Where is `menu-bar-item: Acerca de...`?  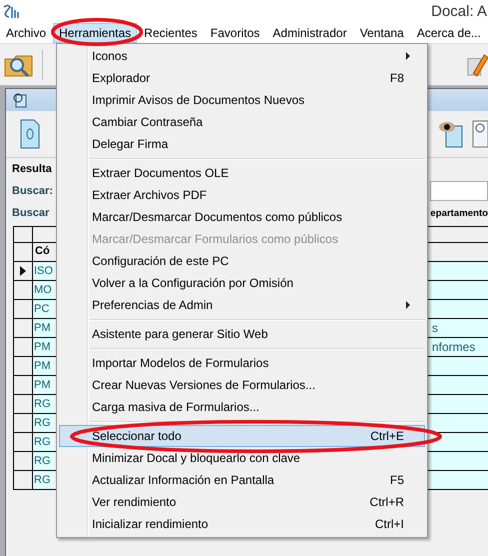
menu-bar-item: Acerca de... is located at coordinates (449, 33).